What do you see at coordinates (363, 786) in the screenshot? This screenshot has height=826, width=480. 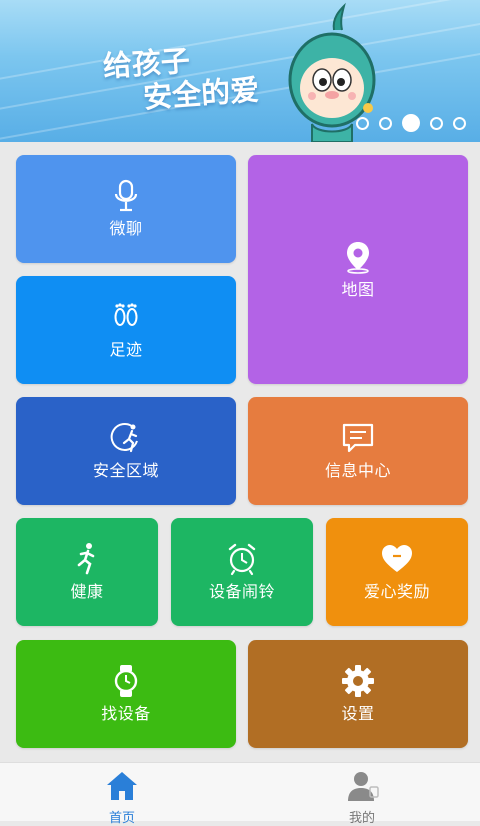 I see `user-icon` at bounding box center [363, 786].